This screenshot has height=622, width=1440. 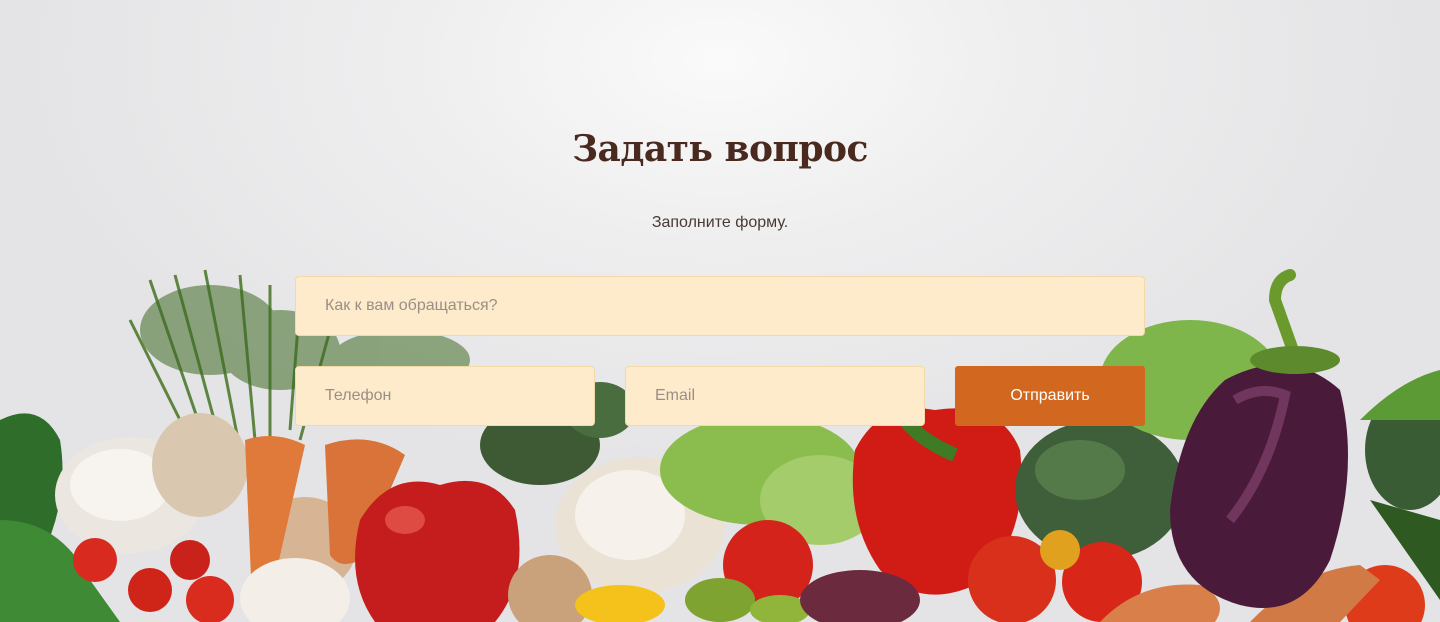 I want to click on page-title: Задать вопрос, so click(x=720, y=149).